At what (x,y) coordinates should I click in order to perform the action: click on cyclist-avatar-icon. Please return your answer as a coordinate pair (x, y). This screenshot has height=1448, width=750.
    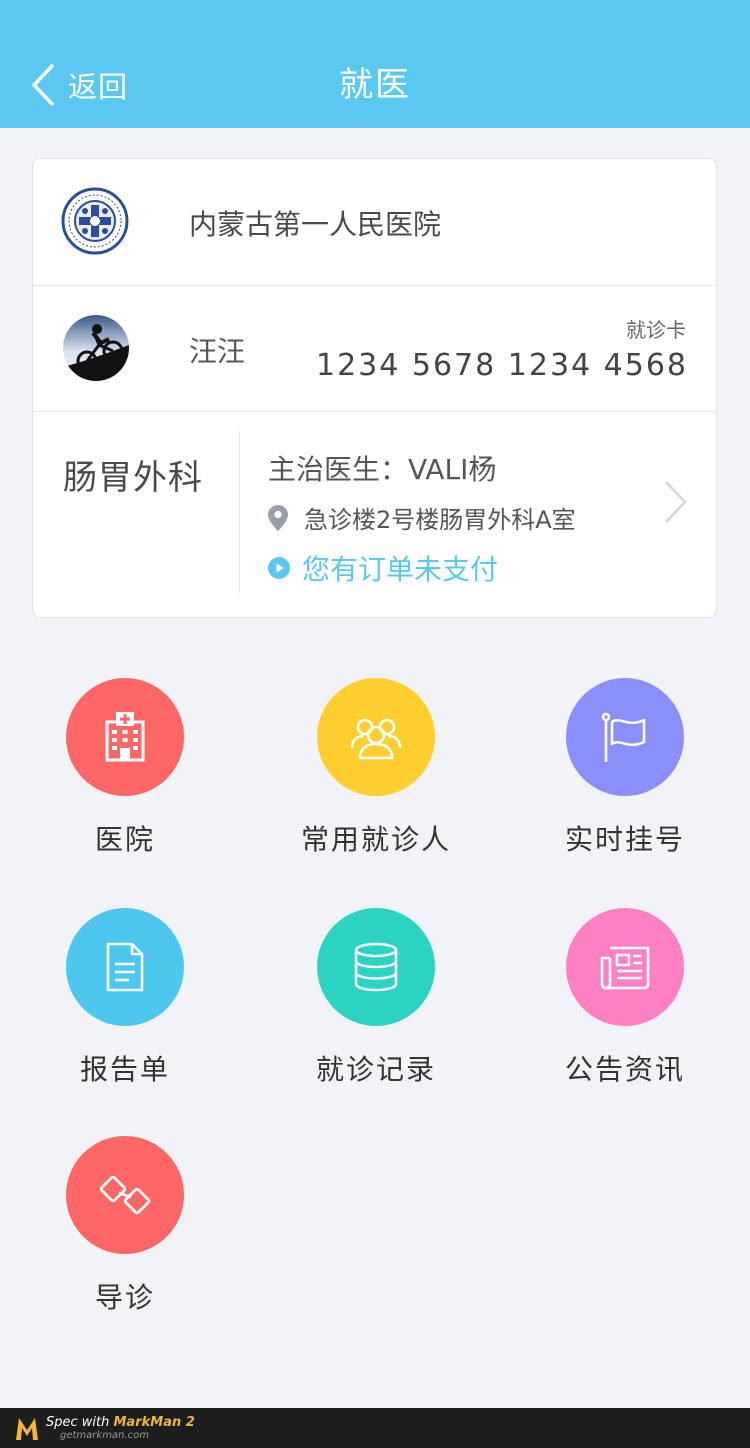
    Looking at the image, I should click on (96, 348).